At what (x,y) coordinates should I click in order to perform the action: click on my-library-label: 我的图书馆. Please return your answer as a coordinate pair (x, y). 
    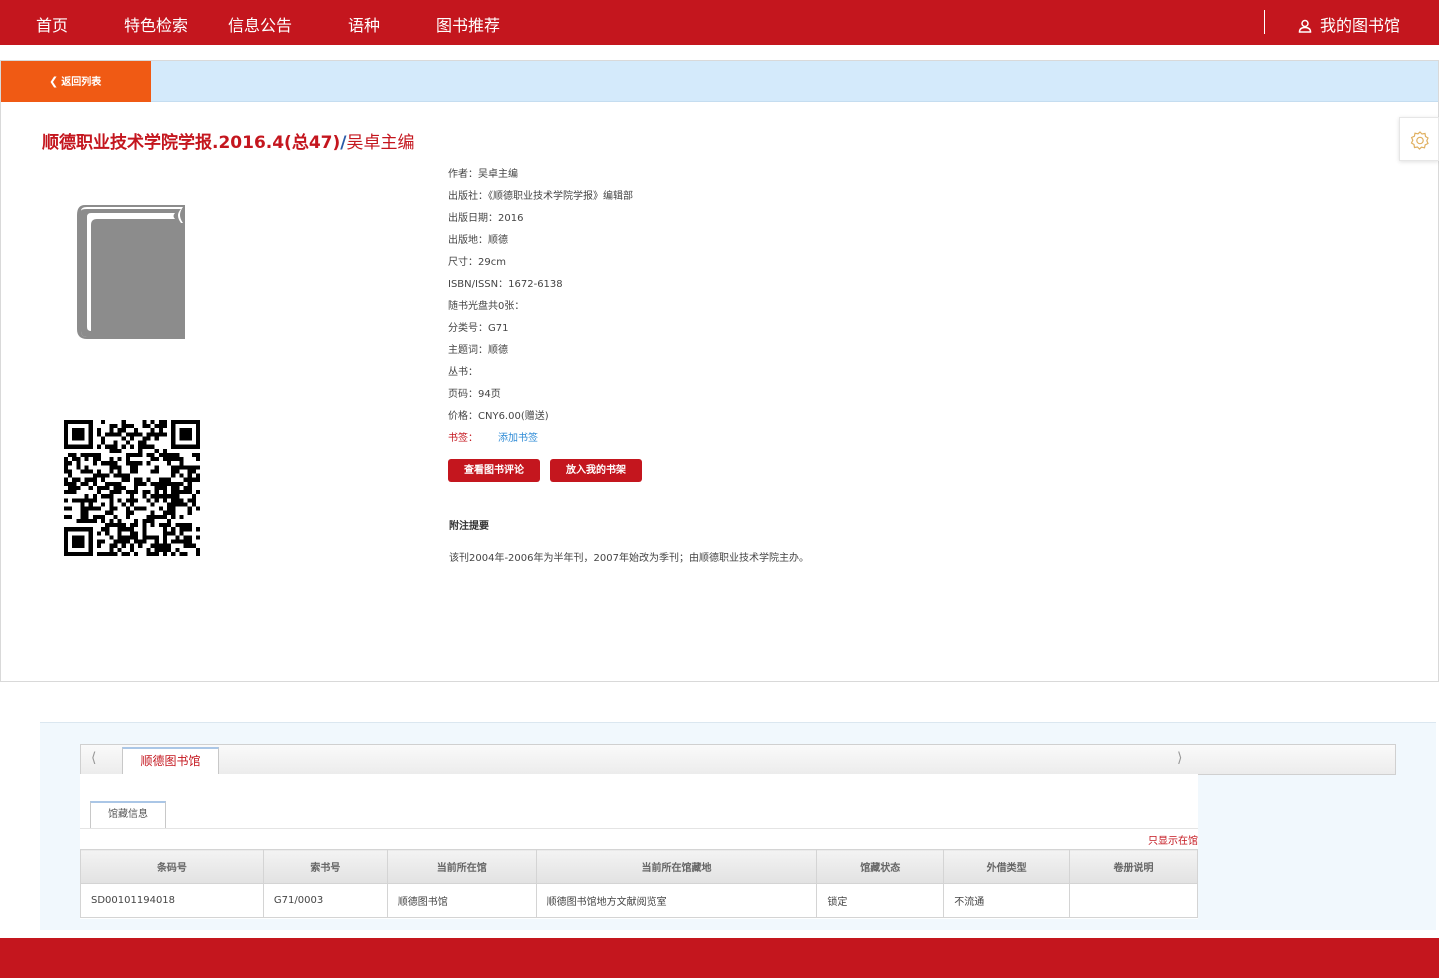
    Looking at the image, I should click on (1360, 25).